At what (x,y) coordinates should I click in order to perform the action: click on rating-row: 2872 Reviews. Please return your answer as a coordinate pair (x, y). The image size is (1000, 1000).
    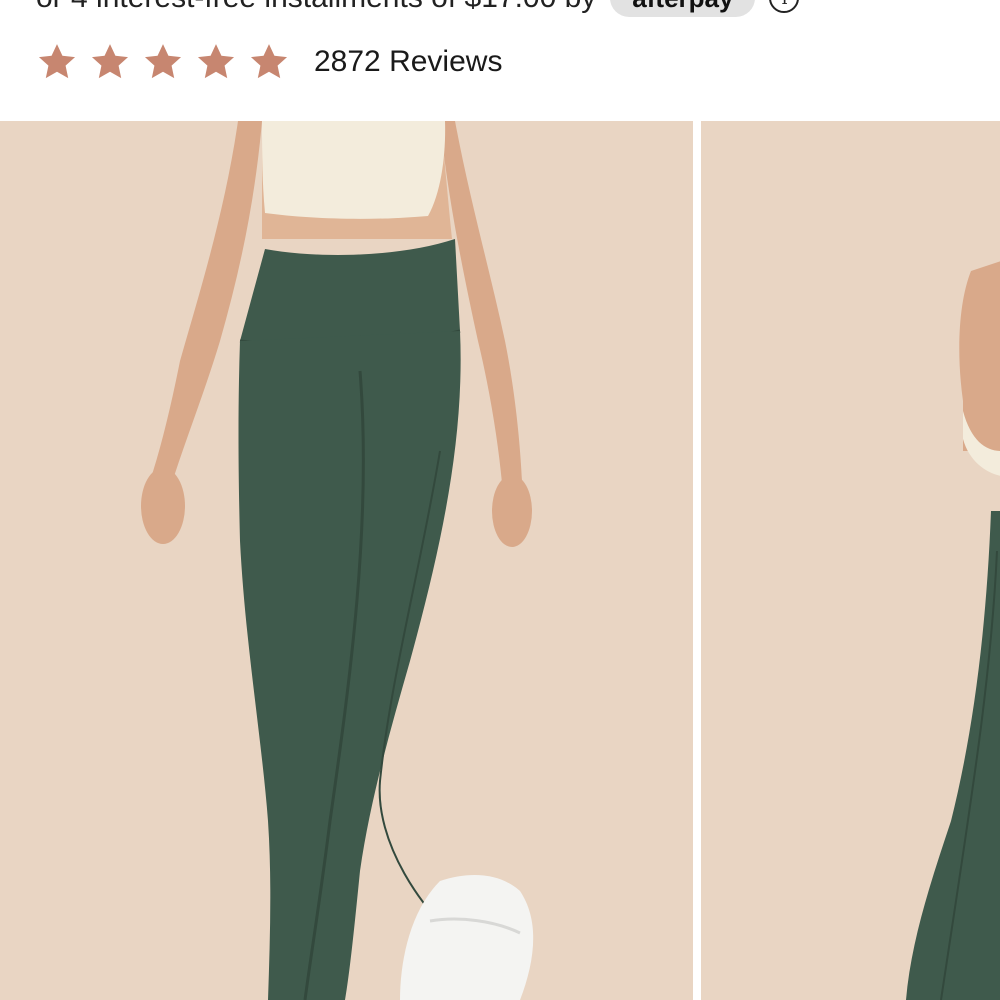
    Looking at the image, I should click on (269, 62).